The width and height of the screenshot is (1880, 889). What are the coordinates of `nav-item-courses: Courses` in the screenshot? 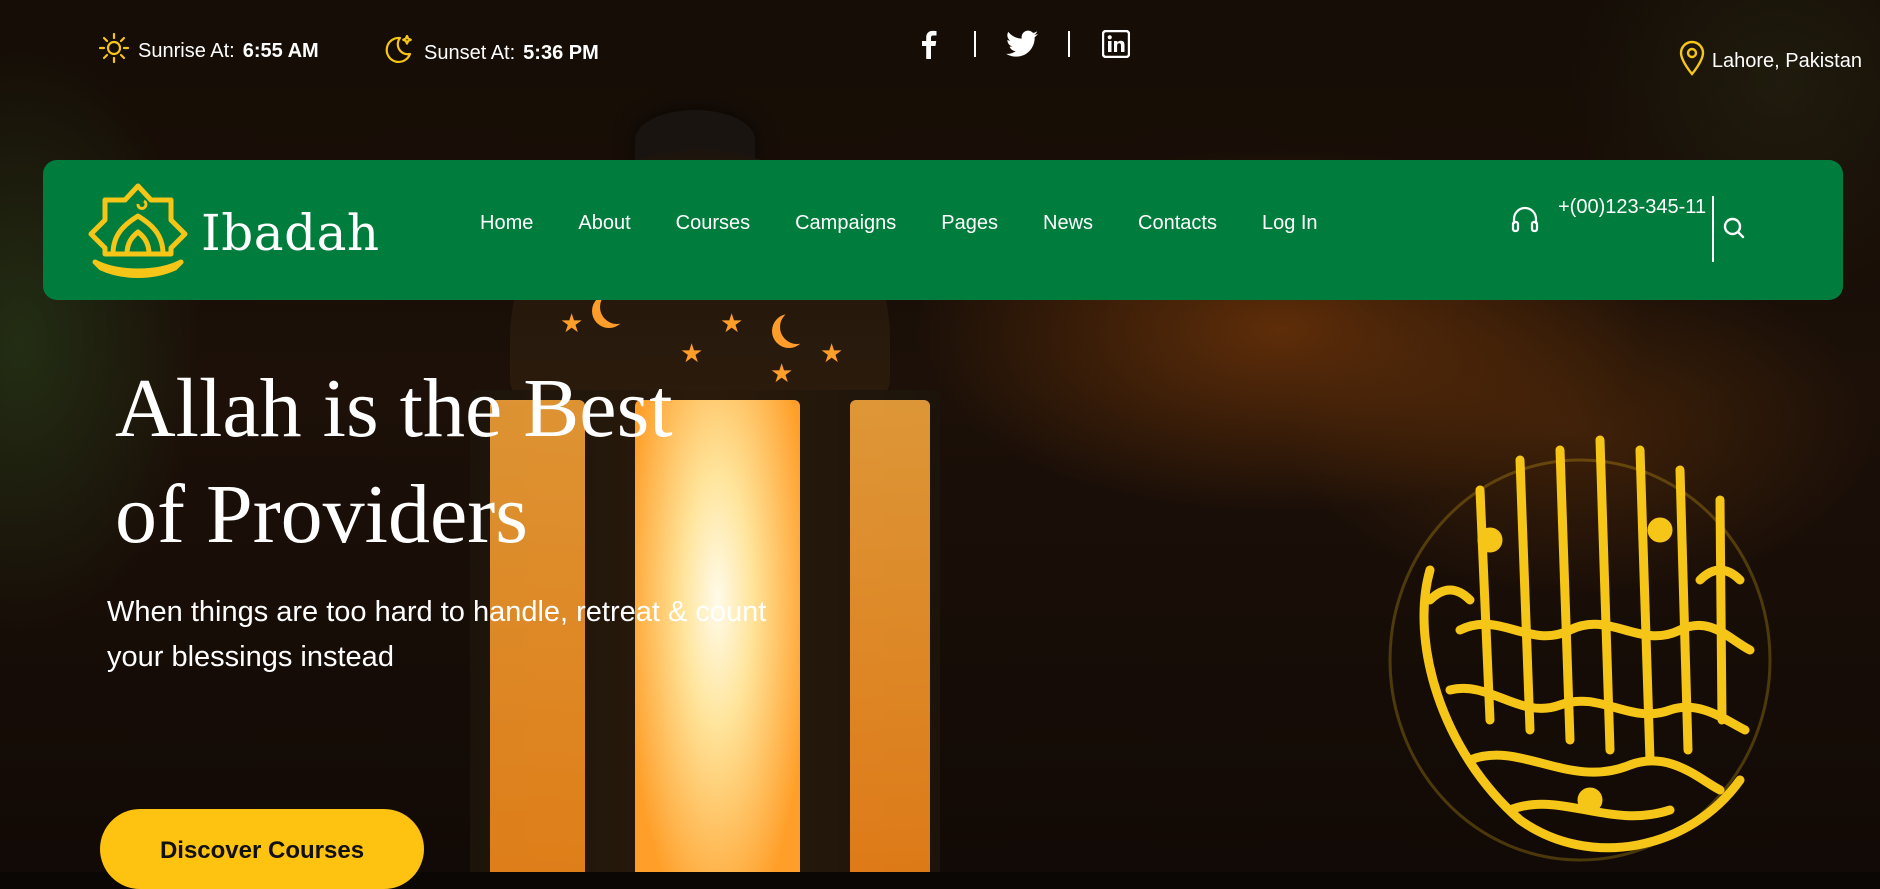 It's located at (713, 223).